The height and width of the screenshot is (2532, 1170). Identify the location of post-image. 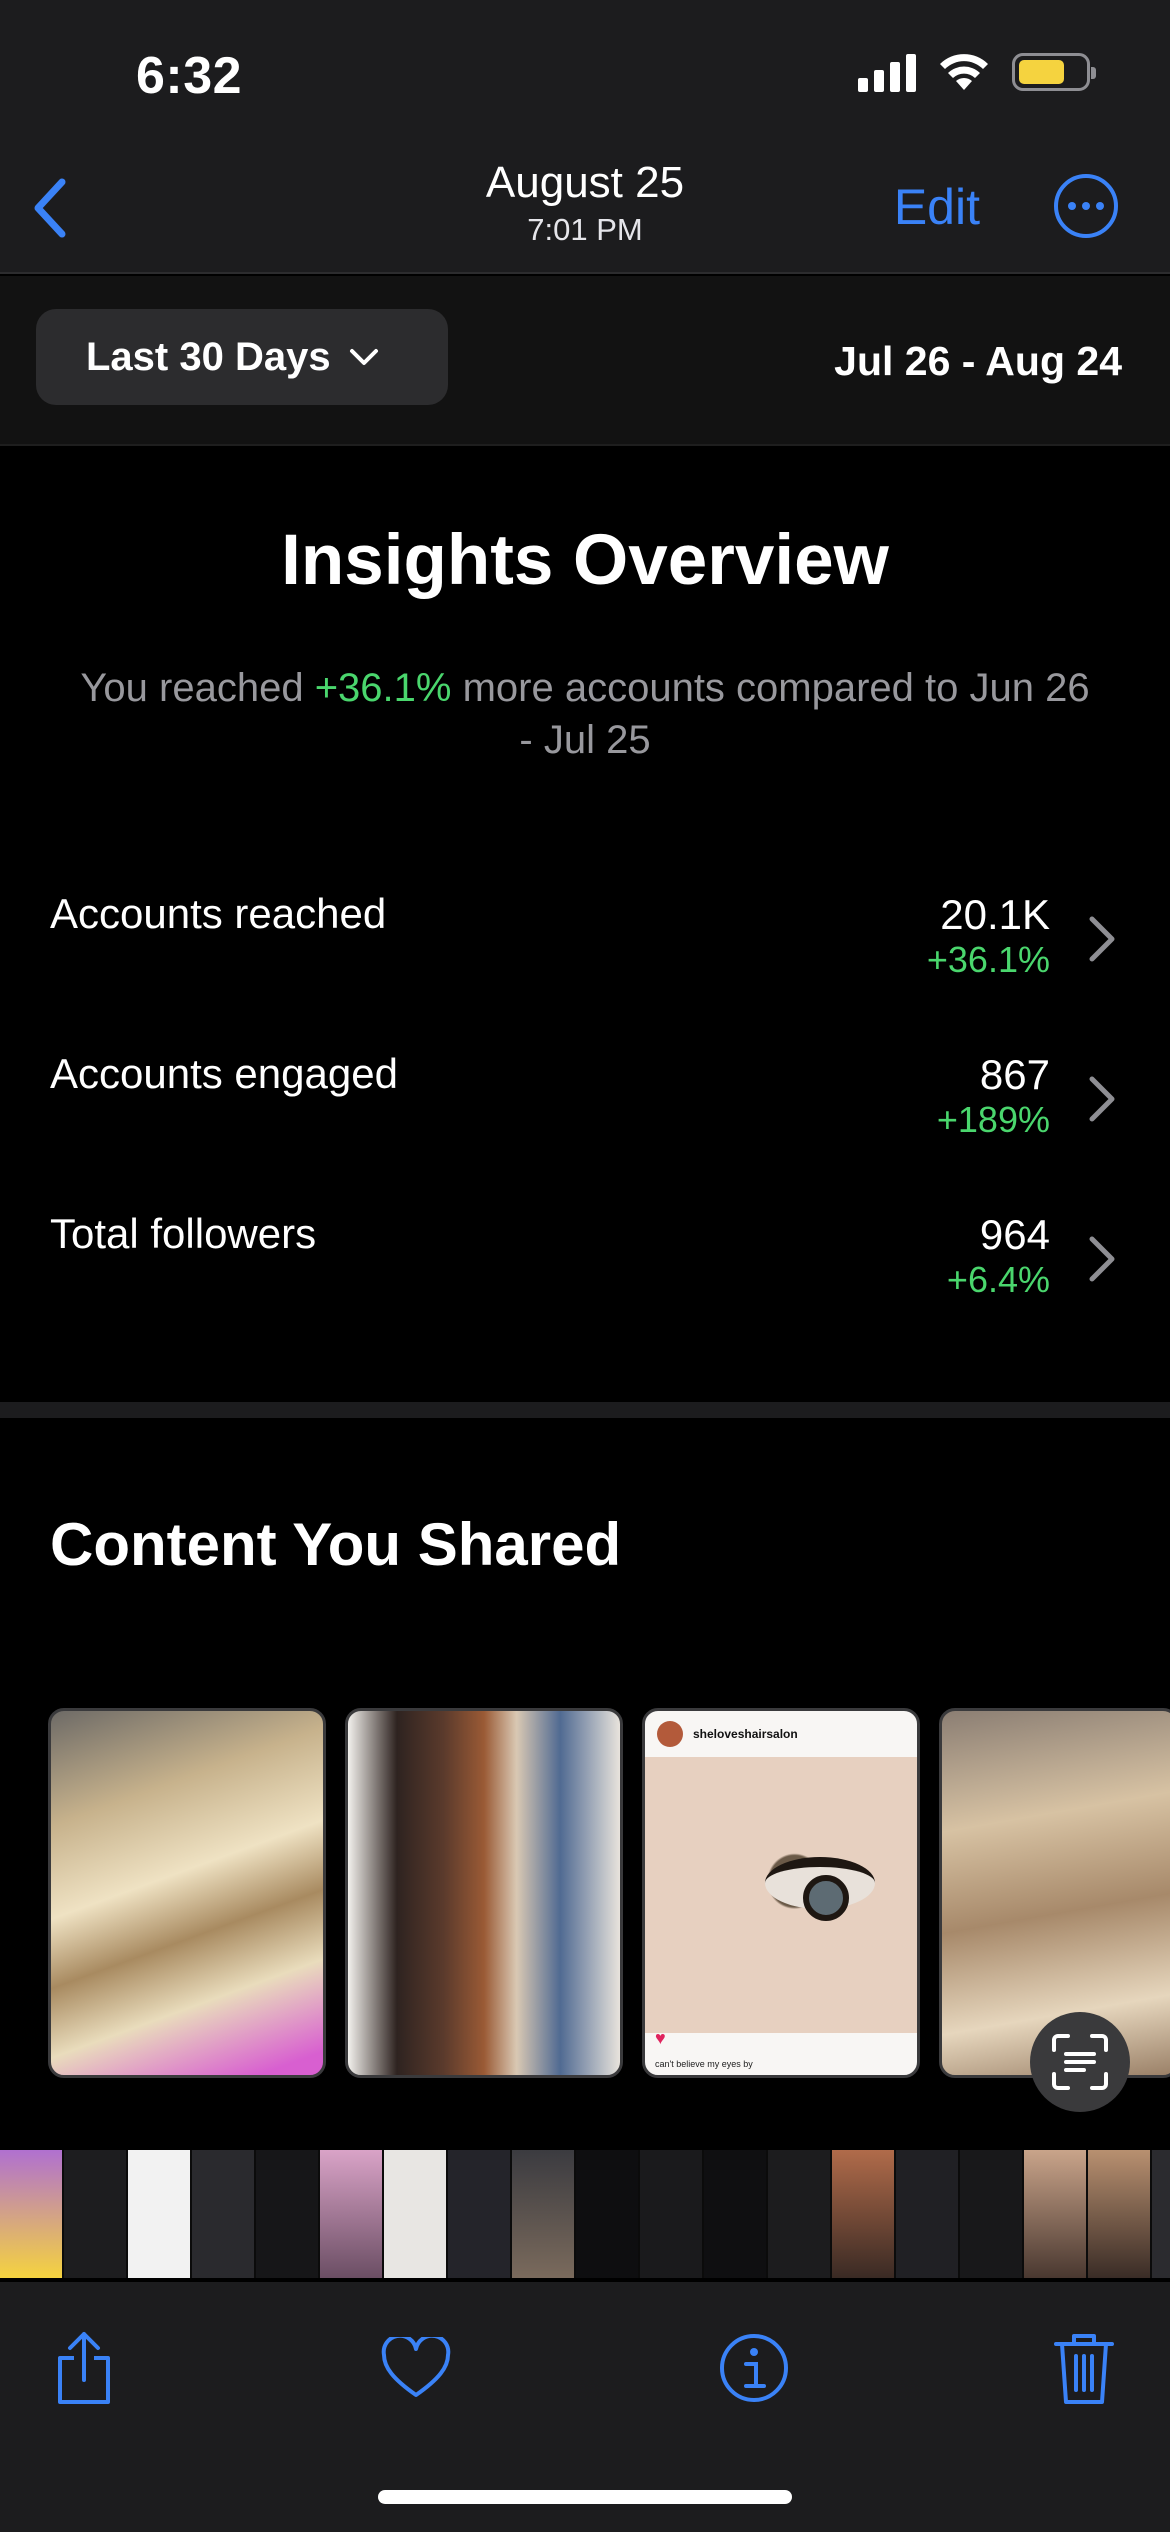
(781, 1895).